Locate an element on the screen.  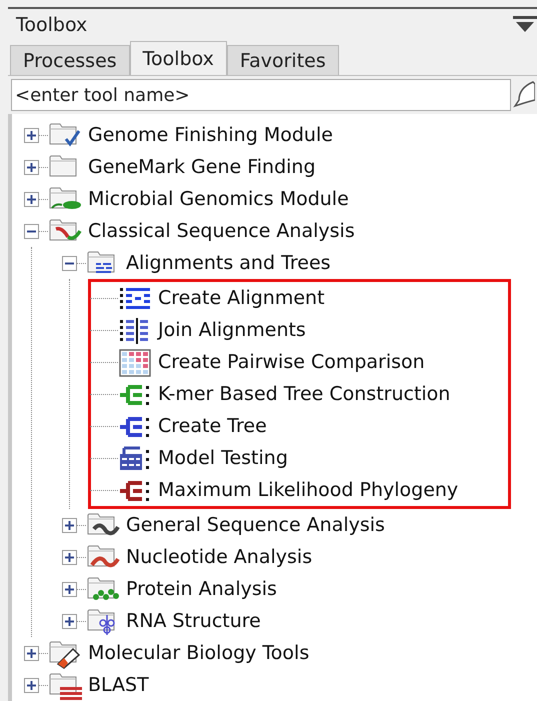
tree-item: Classical Sequence Analysis is located at coordinates (219, 231).